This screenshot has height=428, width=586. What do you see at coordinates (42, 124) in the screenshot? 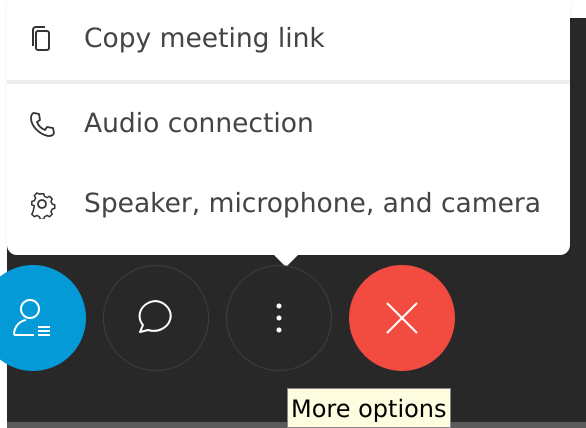
I see `phone-icon` at bounding box center [42, 124].